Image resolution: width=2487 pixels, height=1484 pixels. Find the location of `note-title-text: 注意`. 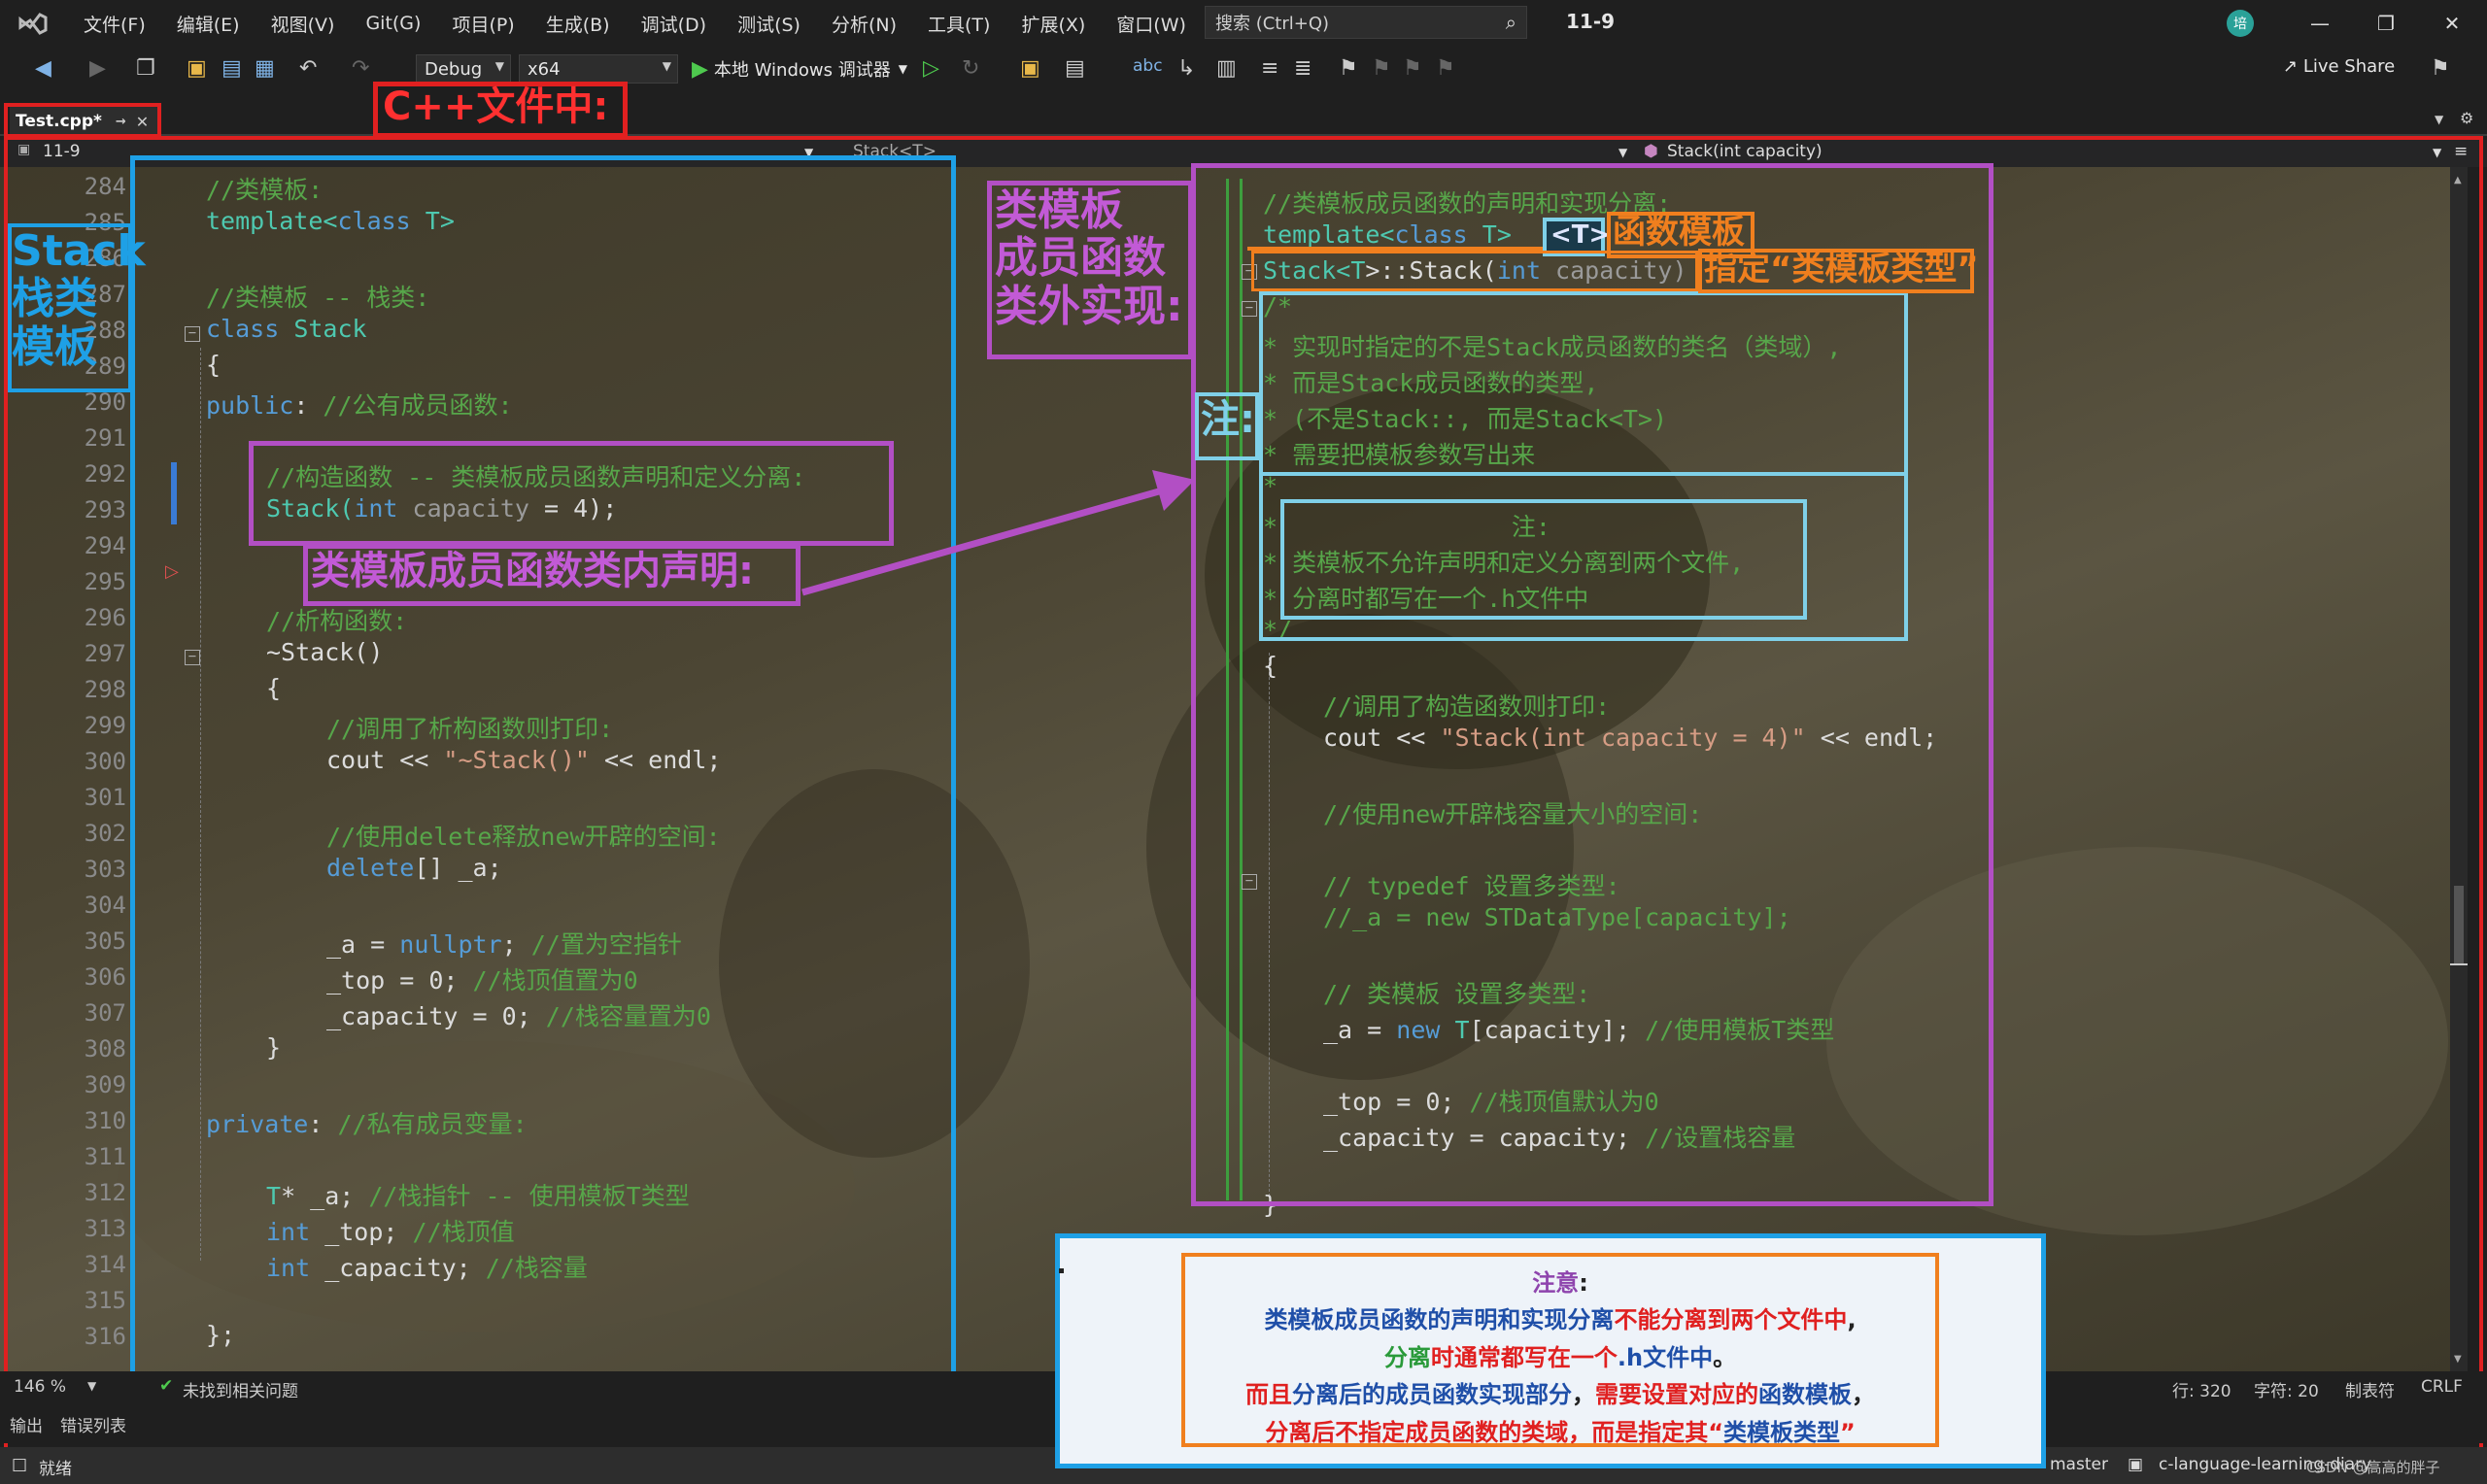

note-title-text: 注意 is located at coordinates (1556, 1283).